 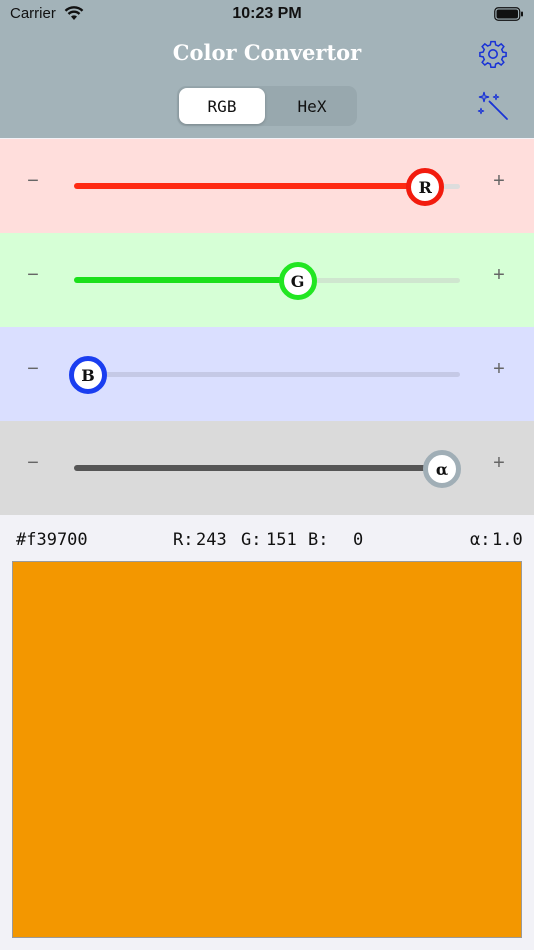 I want to click on battery-icon, so click(x=508, y=14).